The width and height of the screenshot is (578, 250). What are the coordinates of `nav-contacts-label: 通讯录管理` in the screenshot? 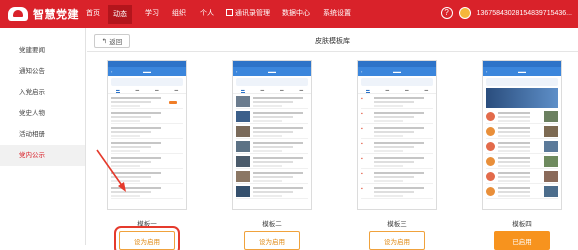 It's located at (252, 13).